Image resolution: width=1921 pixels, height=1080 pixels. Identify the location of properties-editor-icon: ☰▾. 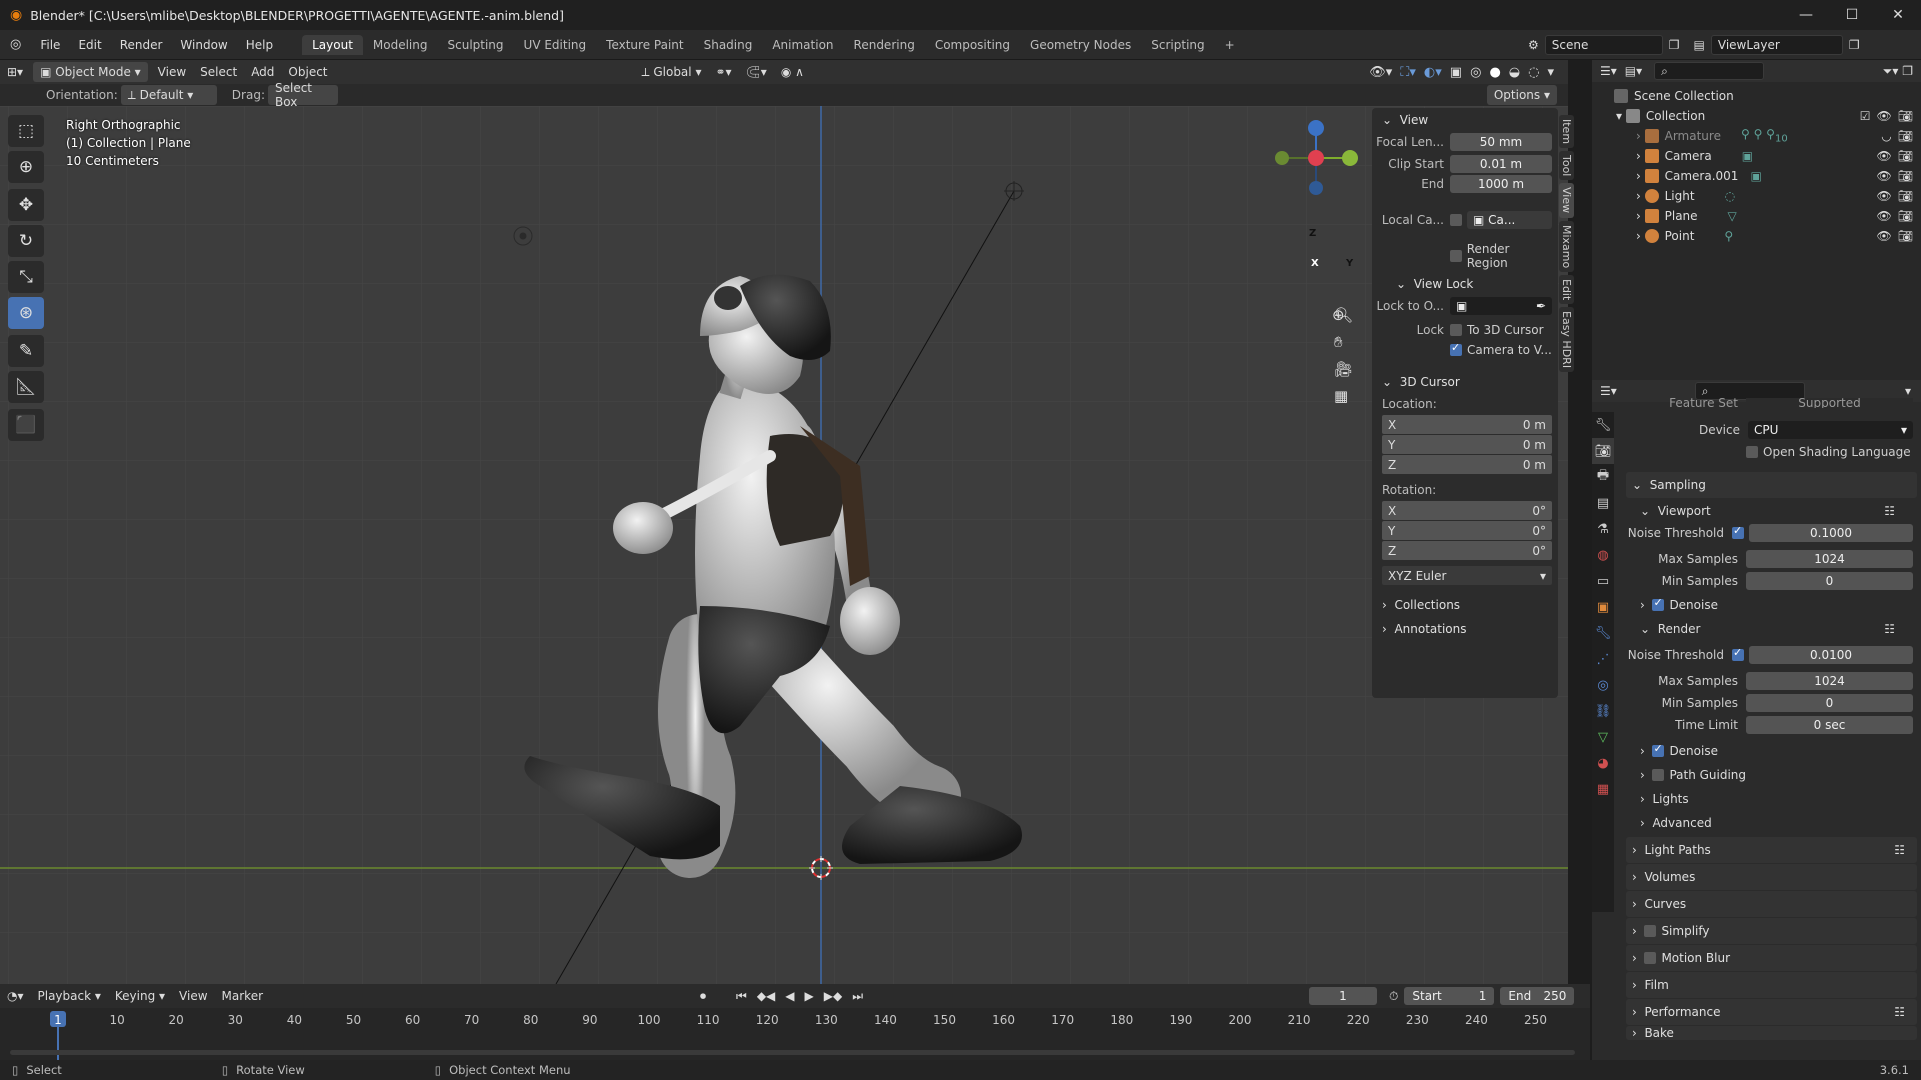
(1608, 391).